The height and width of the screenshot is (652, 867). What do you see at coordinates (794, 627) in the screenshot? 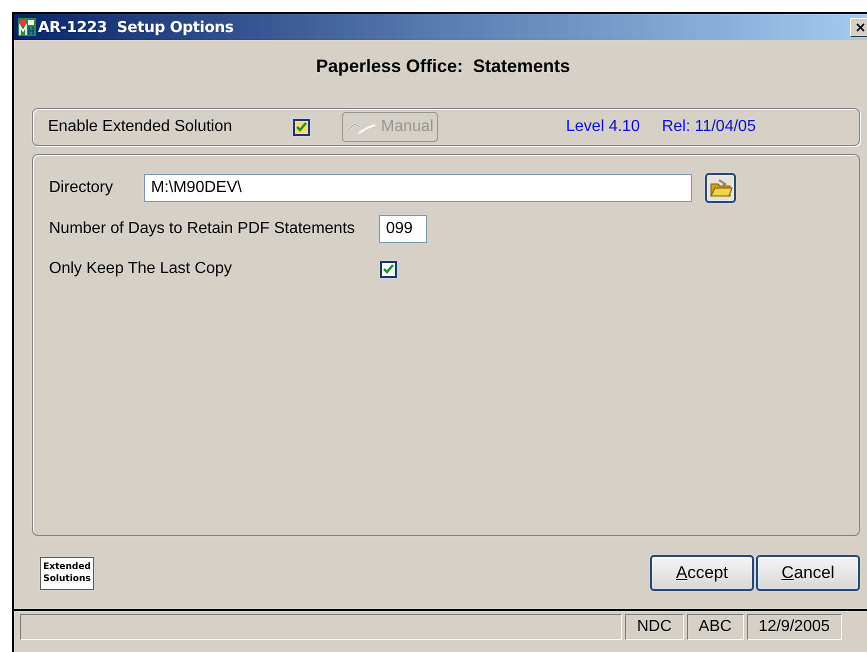
I see `status-panel: 12/9/2005` at bounding box center [794, 627].